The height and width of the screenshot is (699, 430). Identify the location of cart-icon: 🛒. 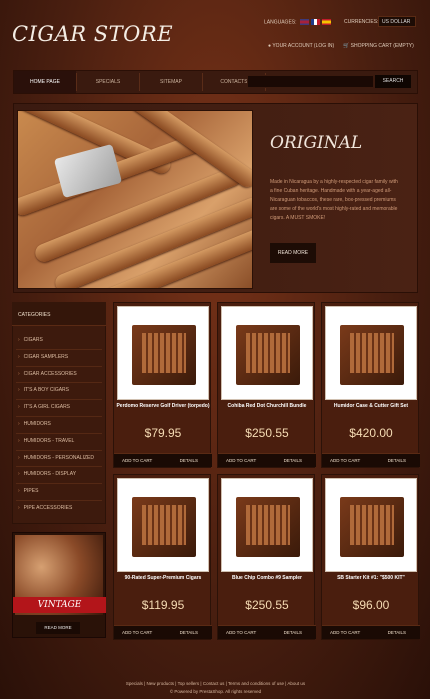
(346, 46).